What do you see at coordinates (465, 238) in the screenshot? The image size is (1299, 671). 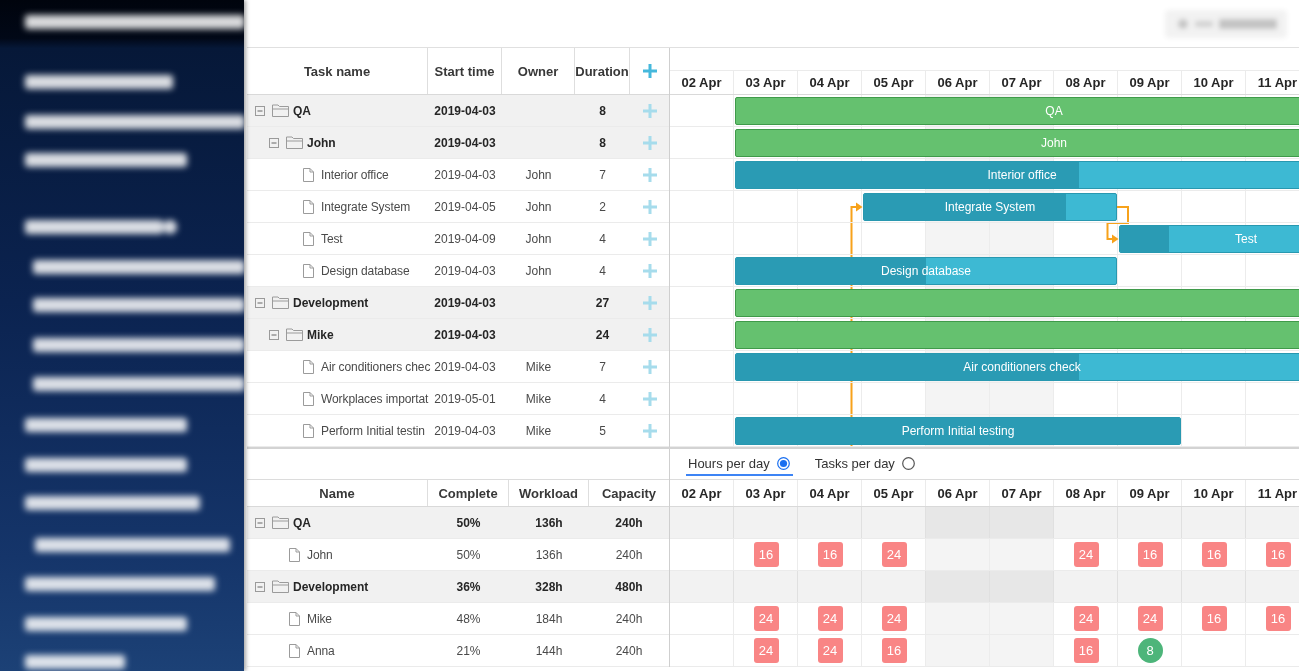 I see `start-date: 2019-04-09` at bounding box center [465, 238].